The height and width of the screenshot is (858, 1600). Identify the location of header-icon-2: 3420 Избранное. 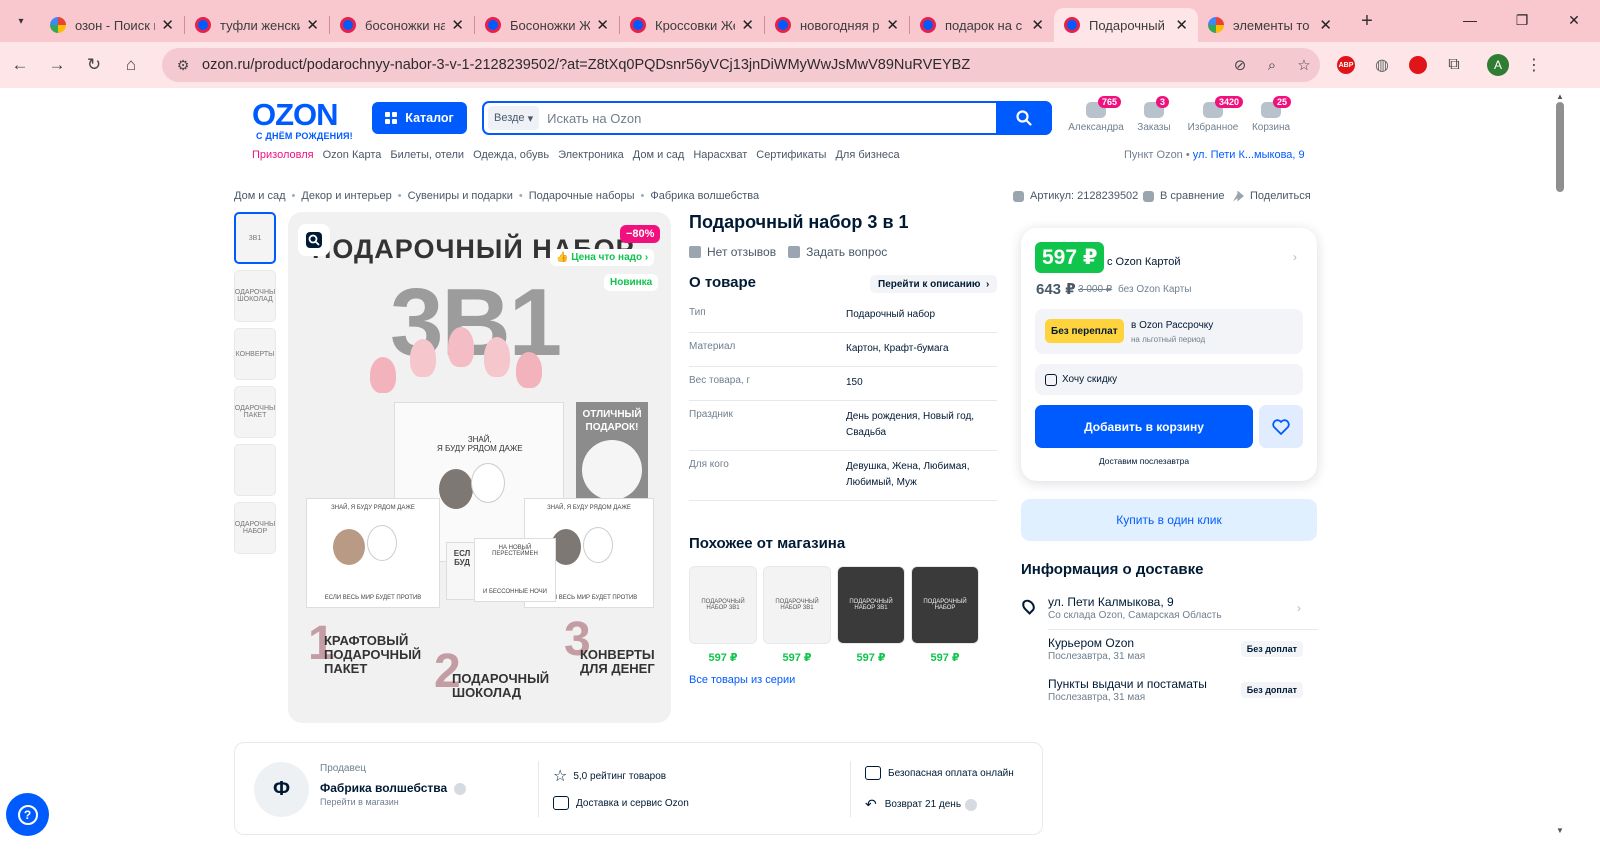
(1213, 114).